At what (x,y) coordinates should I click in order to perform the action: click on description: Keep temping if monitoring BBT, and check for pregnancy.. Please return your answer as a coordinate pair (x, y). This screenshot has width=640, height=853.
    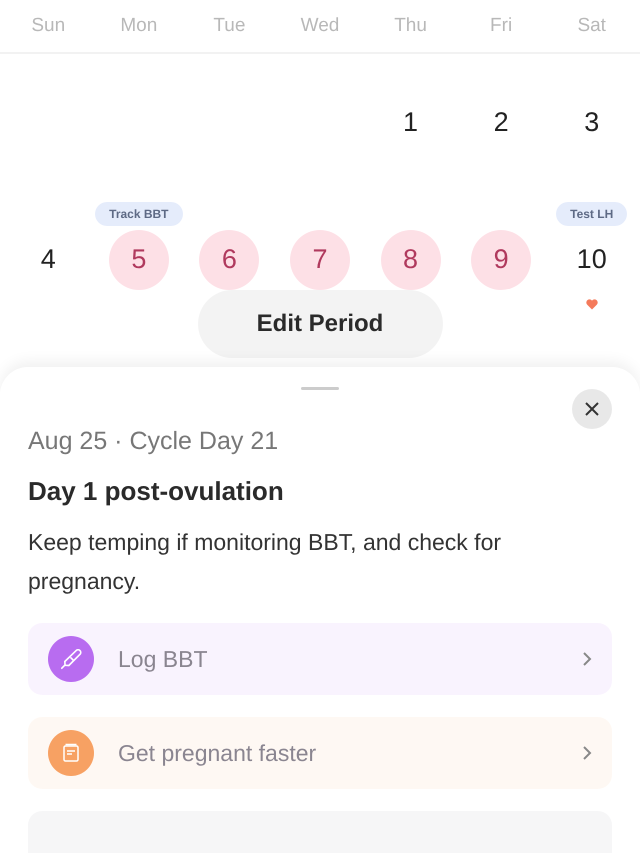
    Looking at the image, I should click on (265, 562).